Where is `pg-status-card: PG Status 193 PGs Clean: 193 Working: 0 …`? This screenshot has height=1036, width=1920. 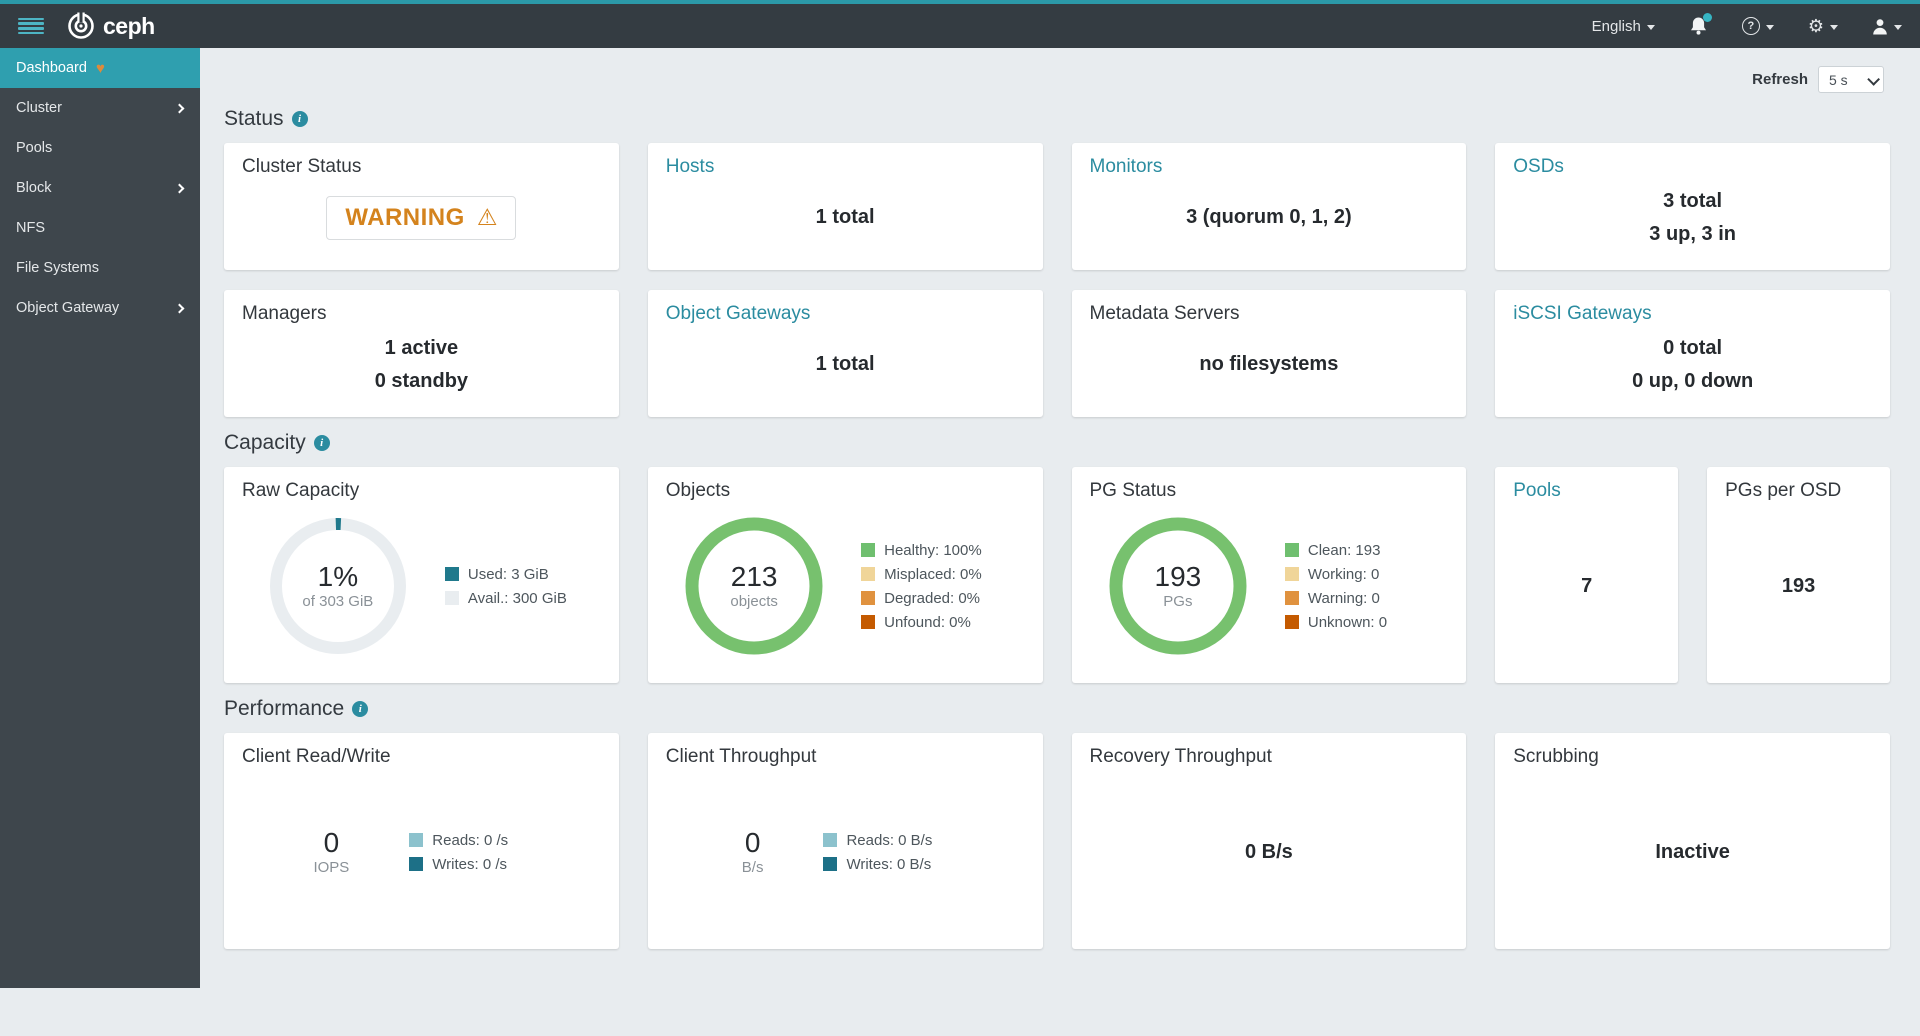
pg-status-card: PG Status 193 PGs Clean: 193 Working: 0 … is located at coordinates (1269, 575).